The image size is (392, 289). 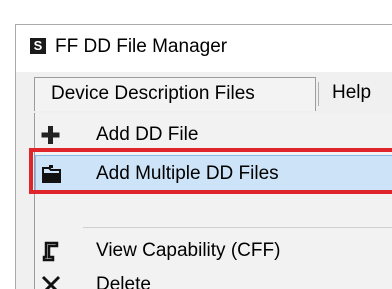 I want to click on folder-icon, so click(x=51, y=174).